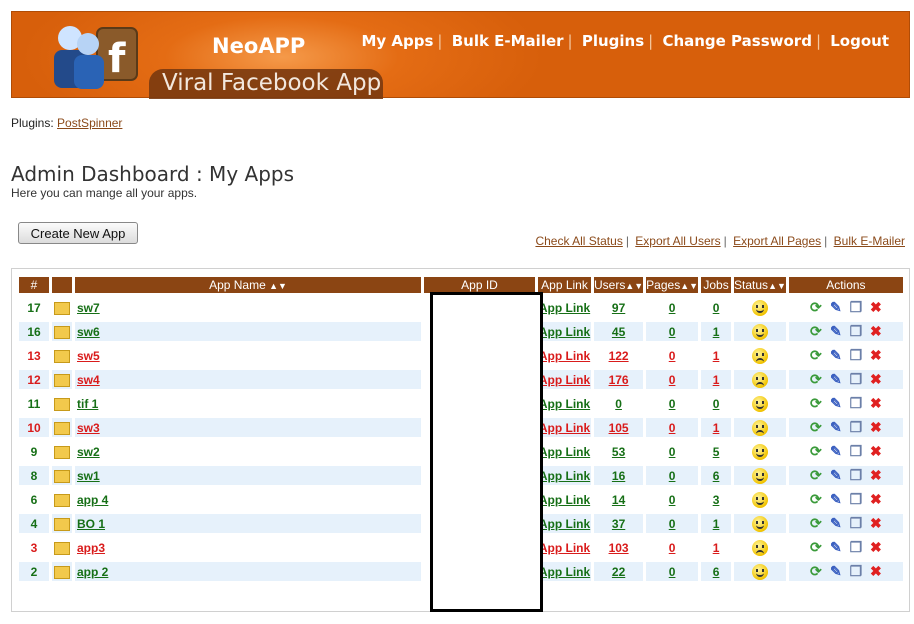 The image size is (914, 624). What do you see at coordinates (248, 285) in the screenshot?
I see `col-app-name: App Name ▲▼` at bounding box center [248, 285].